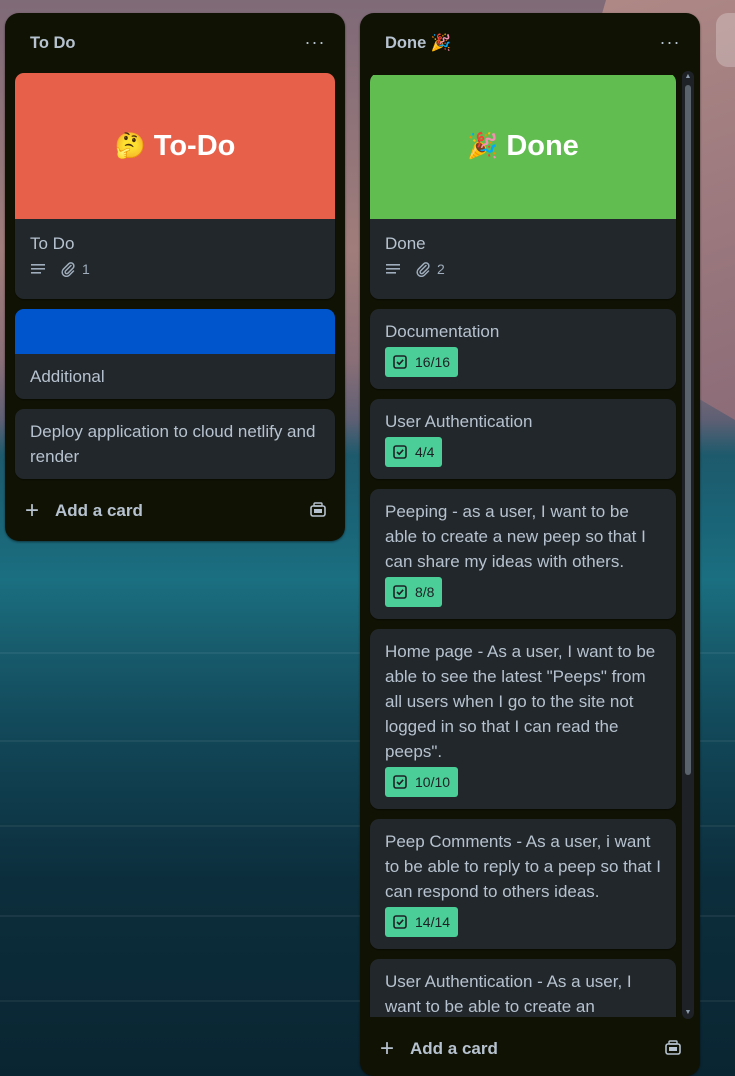 This screenshot has height=1076, width=735. Describe the element at coordinates (523, 590) in the screenshot. I see `card-badges: 8/8` at that location.